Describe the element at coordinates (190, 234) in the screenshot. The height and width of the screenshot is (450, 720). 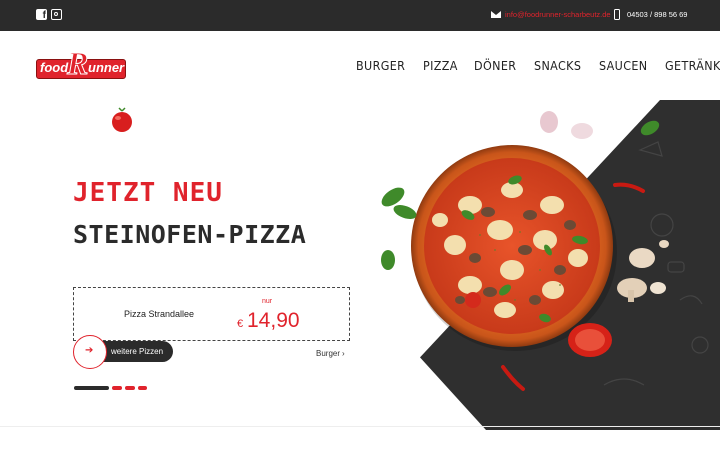
I see `hero-title: STEINOFEN-PIZZA` at that location.